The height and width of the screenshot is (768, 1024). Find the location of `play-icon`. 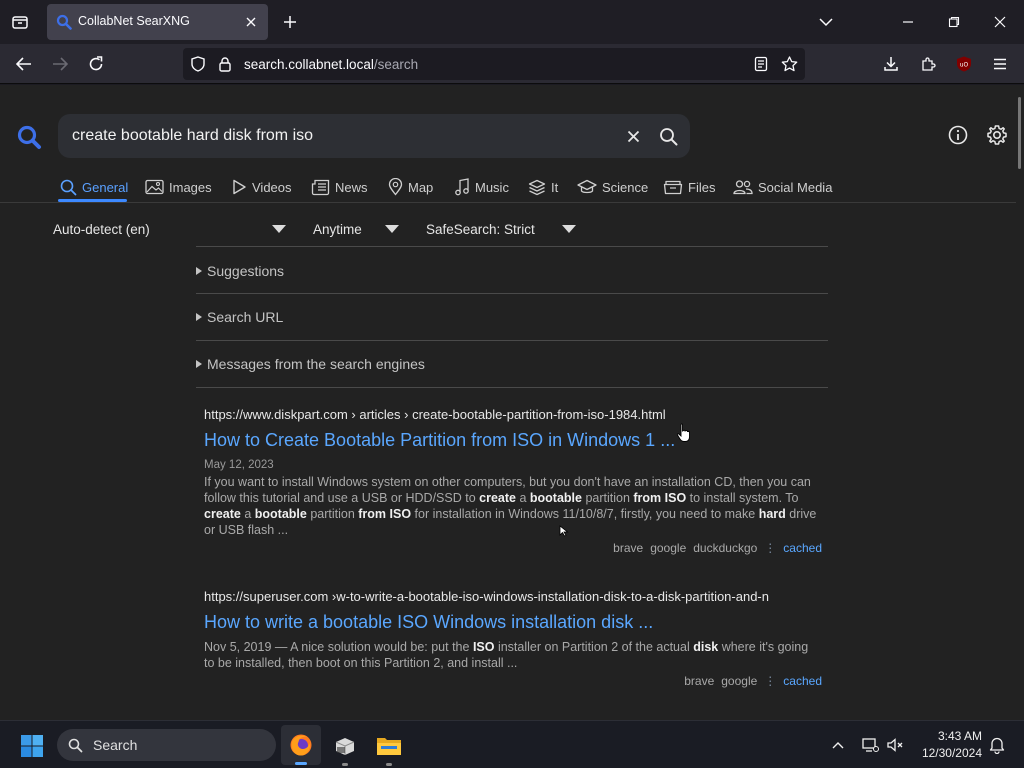

play-icon is located at coordinates (239, 187).